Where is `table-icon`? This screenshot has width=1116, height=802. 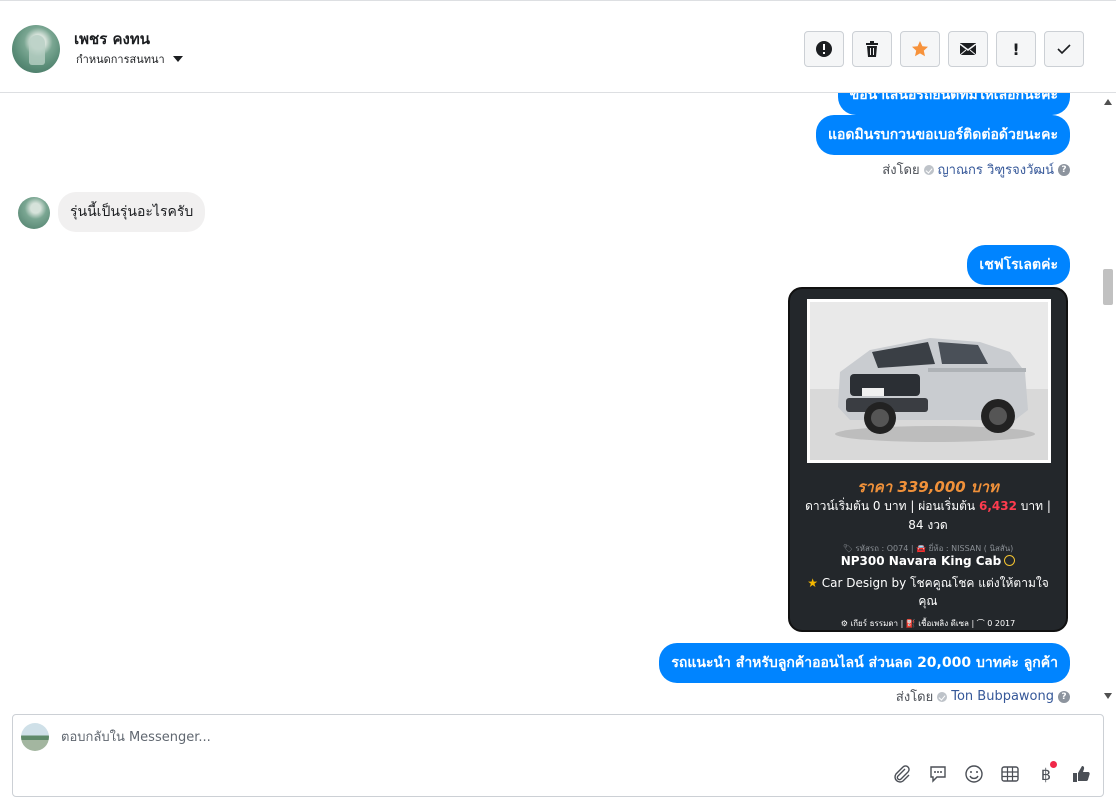
table-icon is located at coordinates (1010, 774).